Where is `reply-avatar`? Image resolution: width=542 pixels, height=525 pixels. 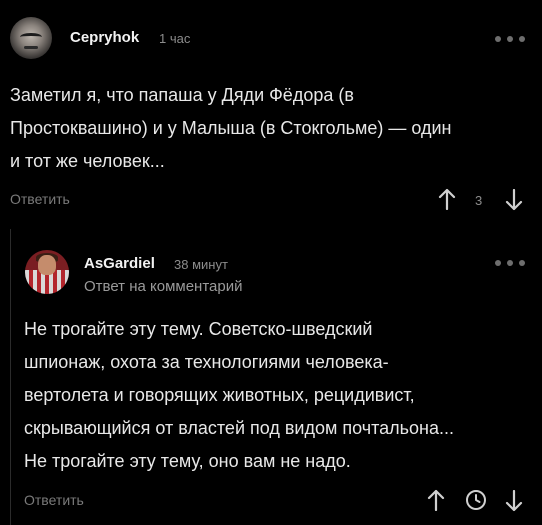 reply-avatar is located at coordinates (47, 272).